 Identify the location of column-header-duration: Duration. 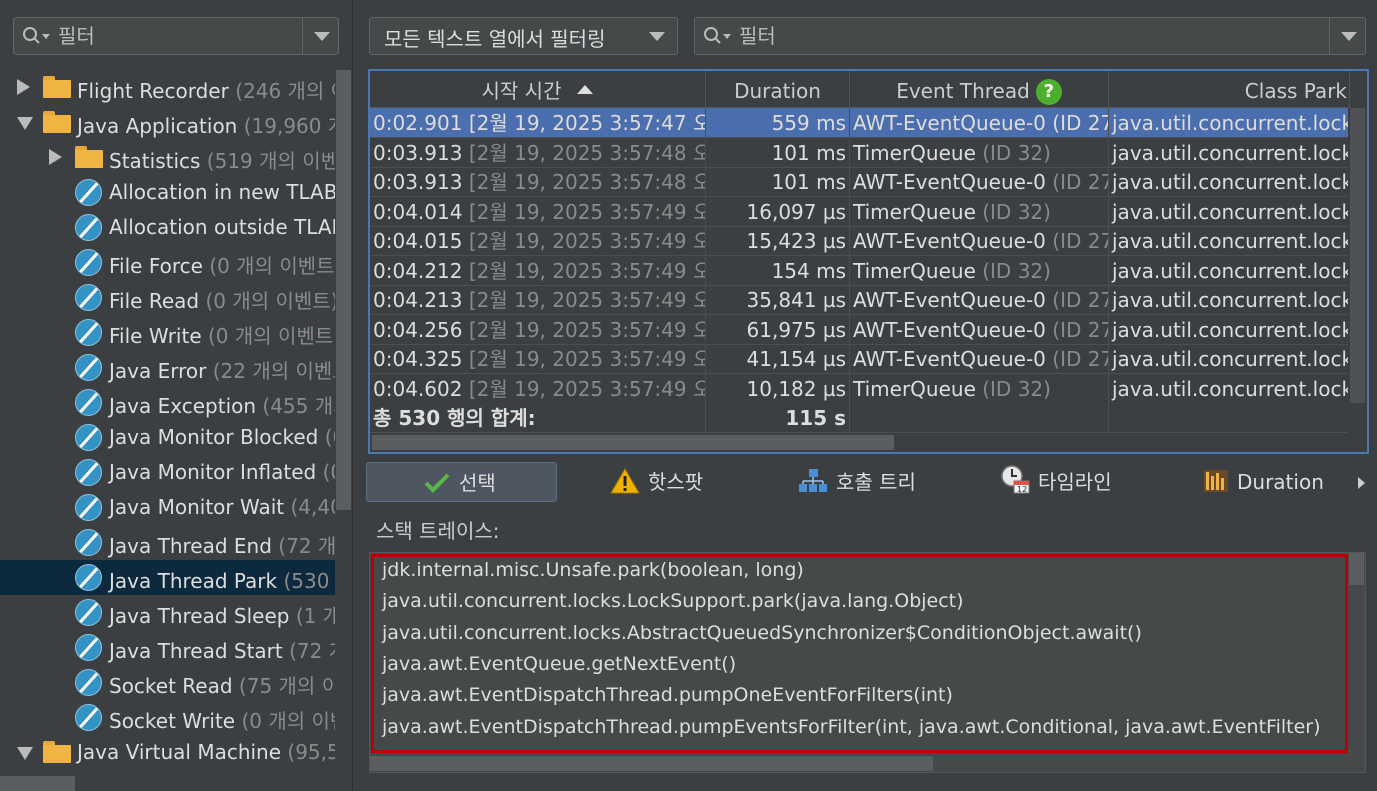
(778, 89).